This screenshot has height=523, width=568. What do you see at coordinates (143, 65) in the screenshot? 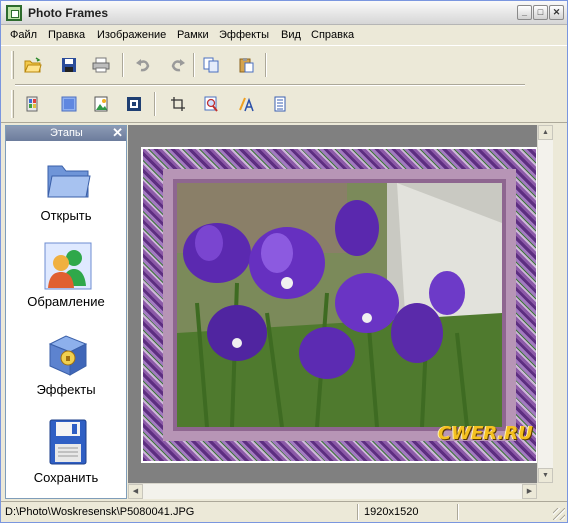
I see `undo-icon` at bounding box center [143, 65].